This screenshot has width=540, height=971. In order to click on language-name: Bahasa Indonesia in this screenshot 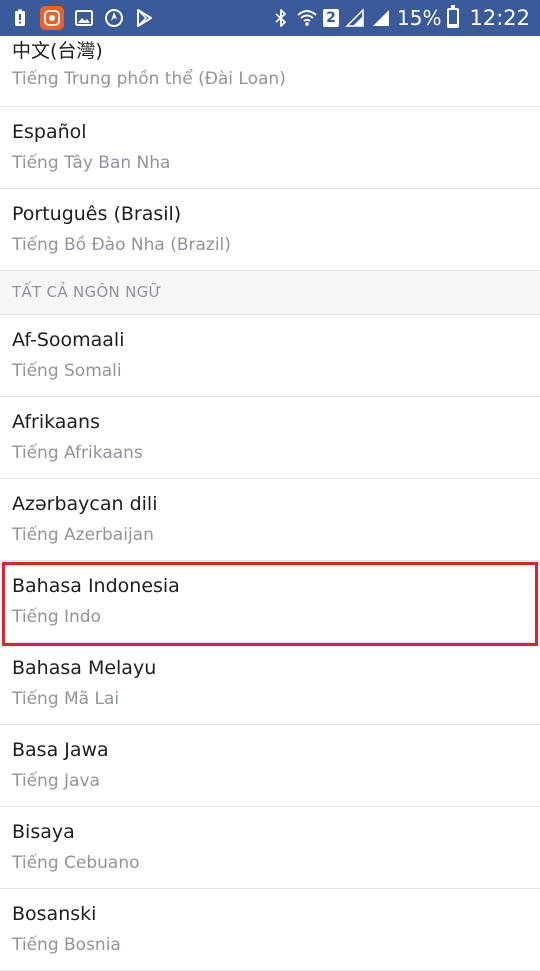, I will do `click(96, 586)`.